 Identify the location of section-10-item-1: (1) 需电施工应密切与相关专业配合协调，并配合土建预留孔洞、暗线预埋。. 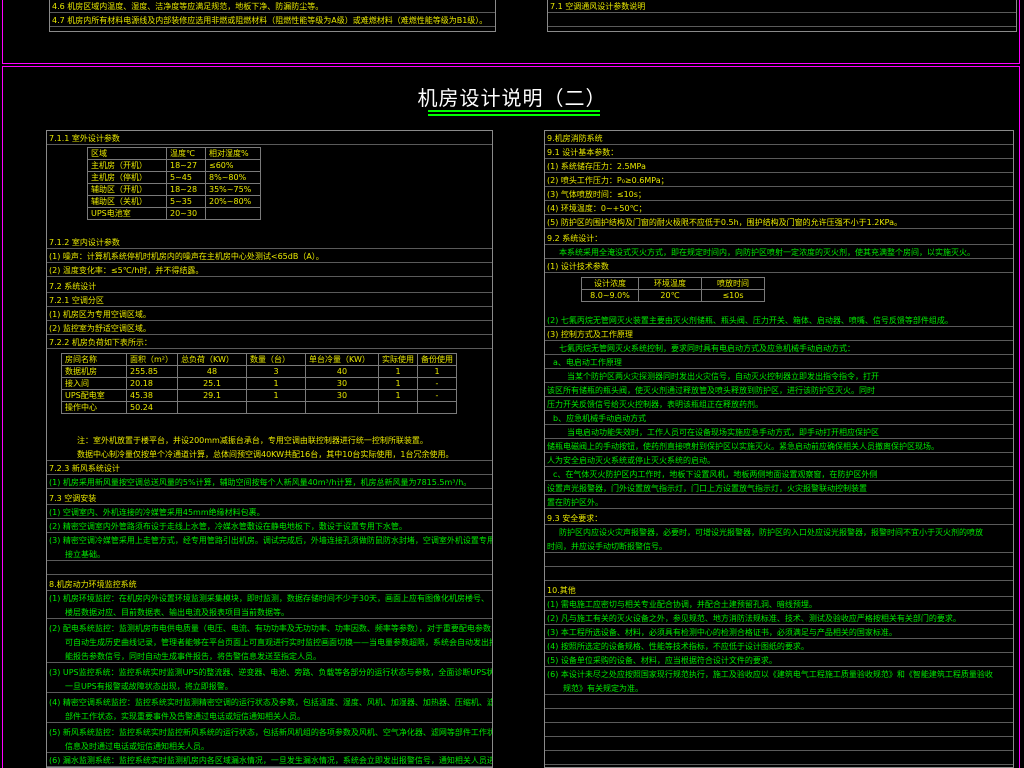
(779, 605).